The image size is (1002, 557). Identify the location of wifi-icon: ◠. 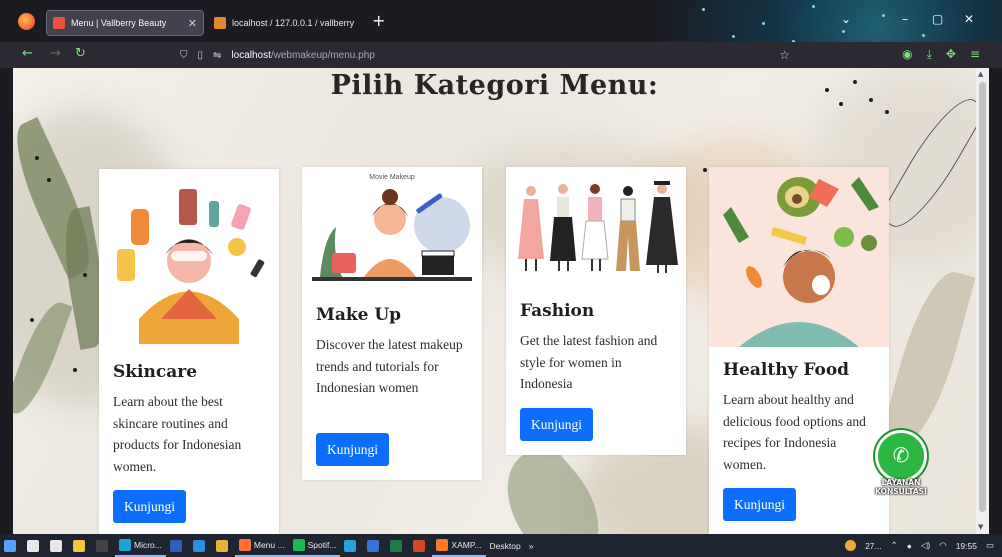
(942, 545).